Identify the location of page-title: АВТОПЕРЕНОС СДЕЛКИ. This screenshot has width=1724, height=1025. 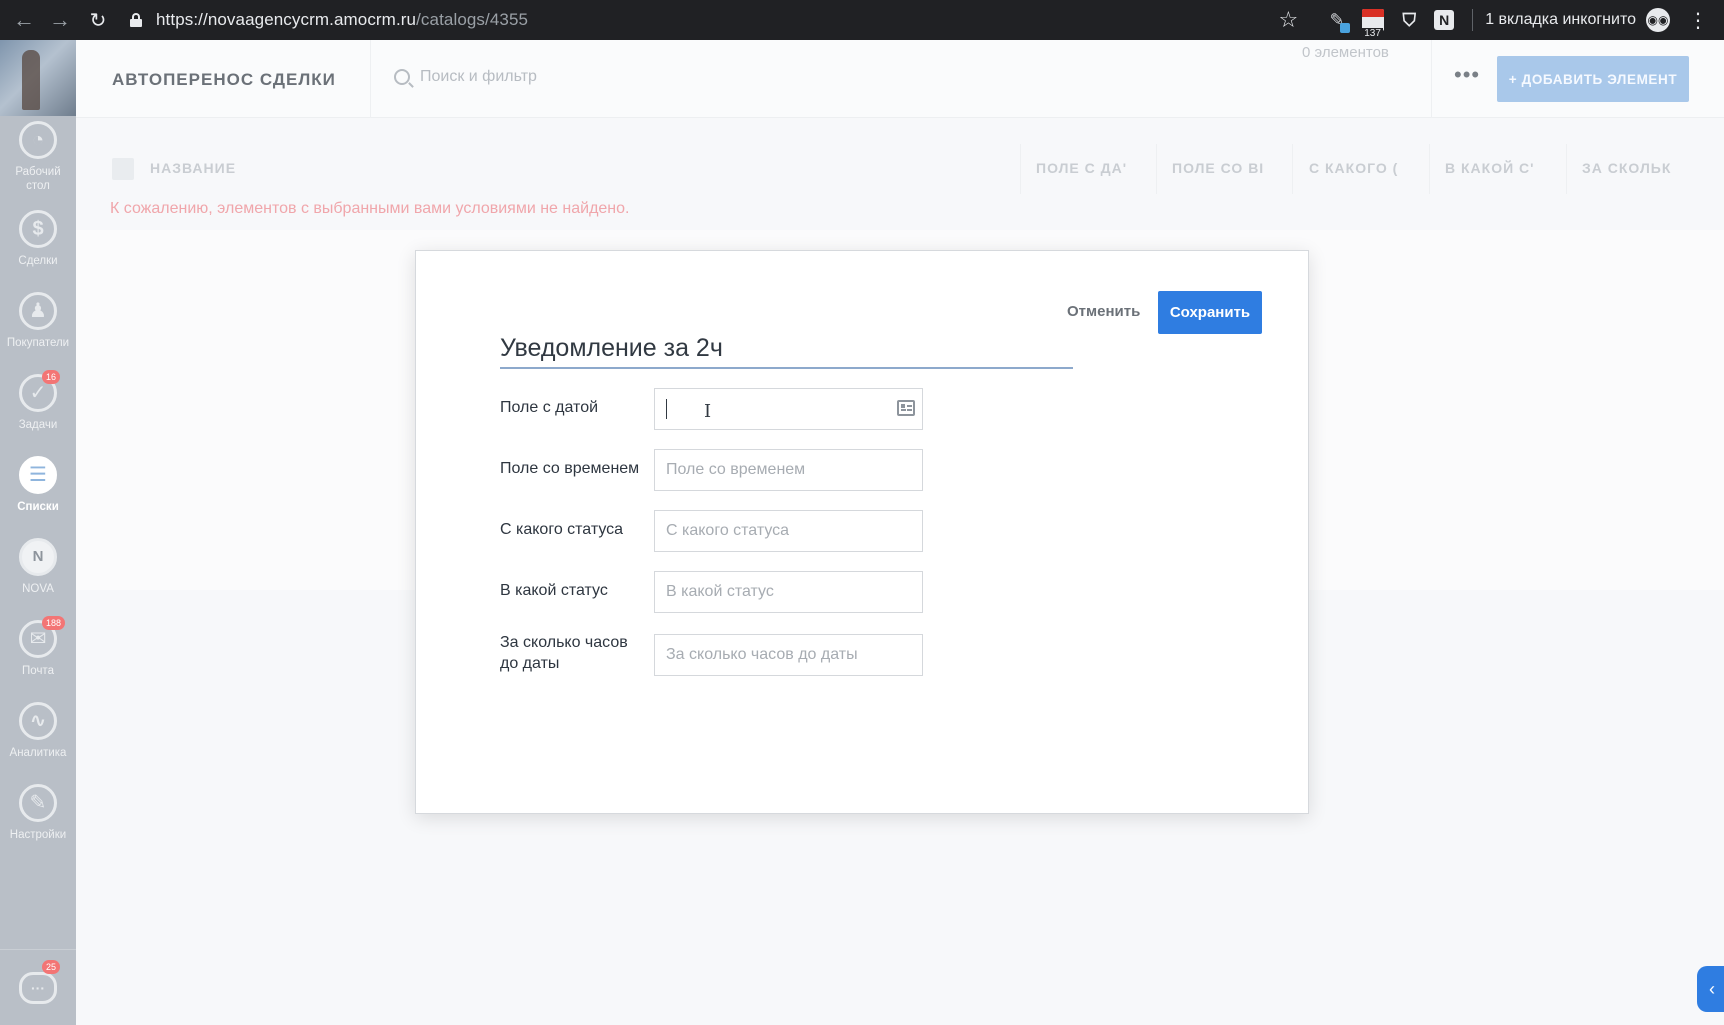
(224, 79).